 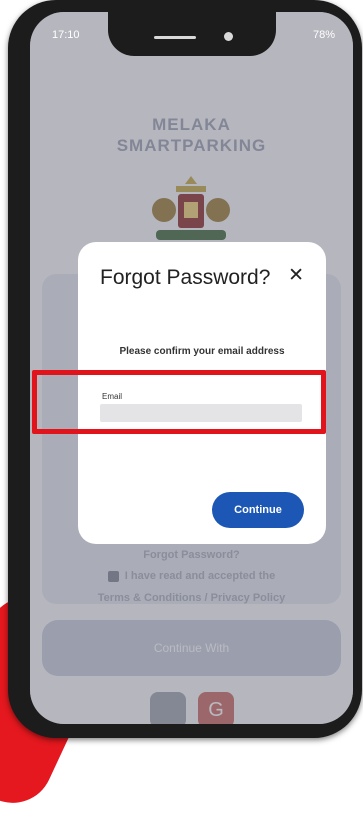 I want to click on close-icon: ✕, so click(x=296, y=275).